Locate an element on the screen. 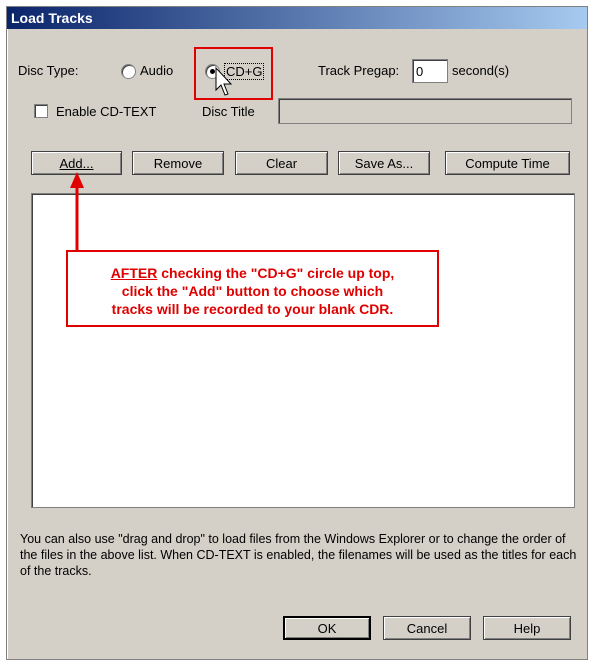 This screenshot has width=602, height=665. mouse-cursor-icon is located at coordinates (224, 81).